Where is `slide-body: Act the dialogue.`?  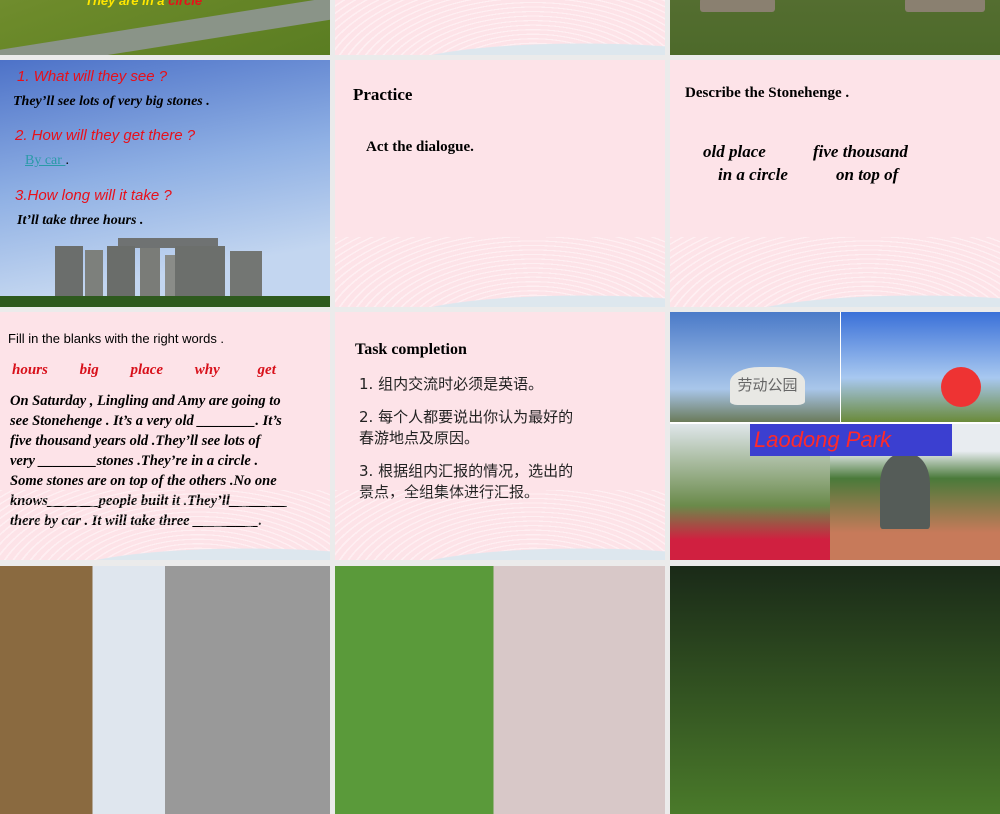 slide-body: Act the dialogue. is located at coordinates (420, 147).